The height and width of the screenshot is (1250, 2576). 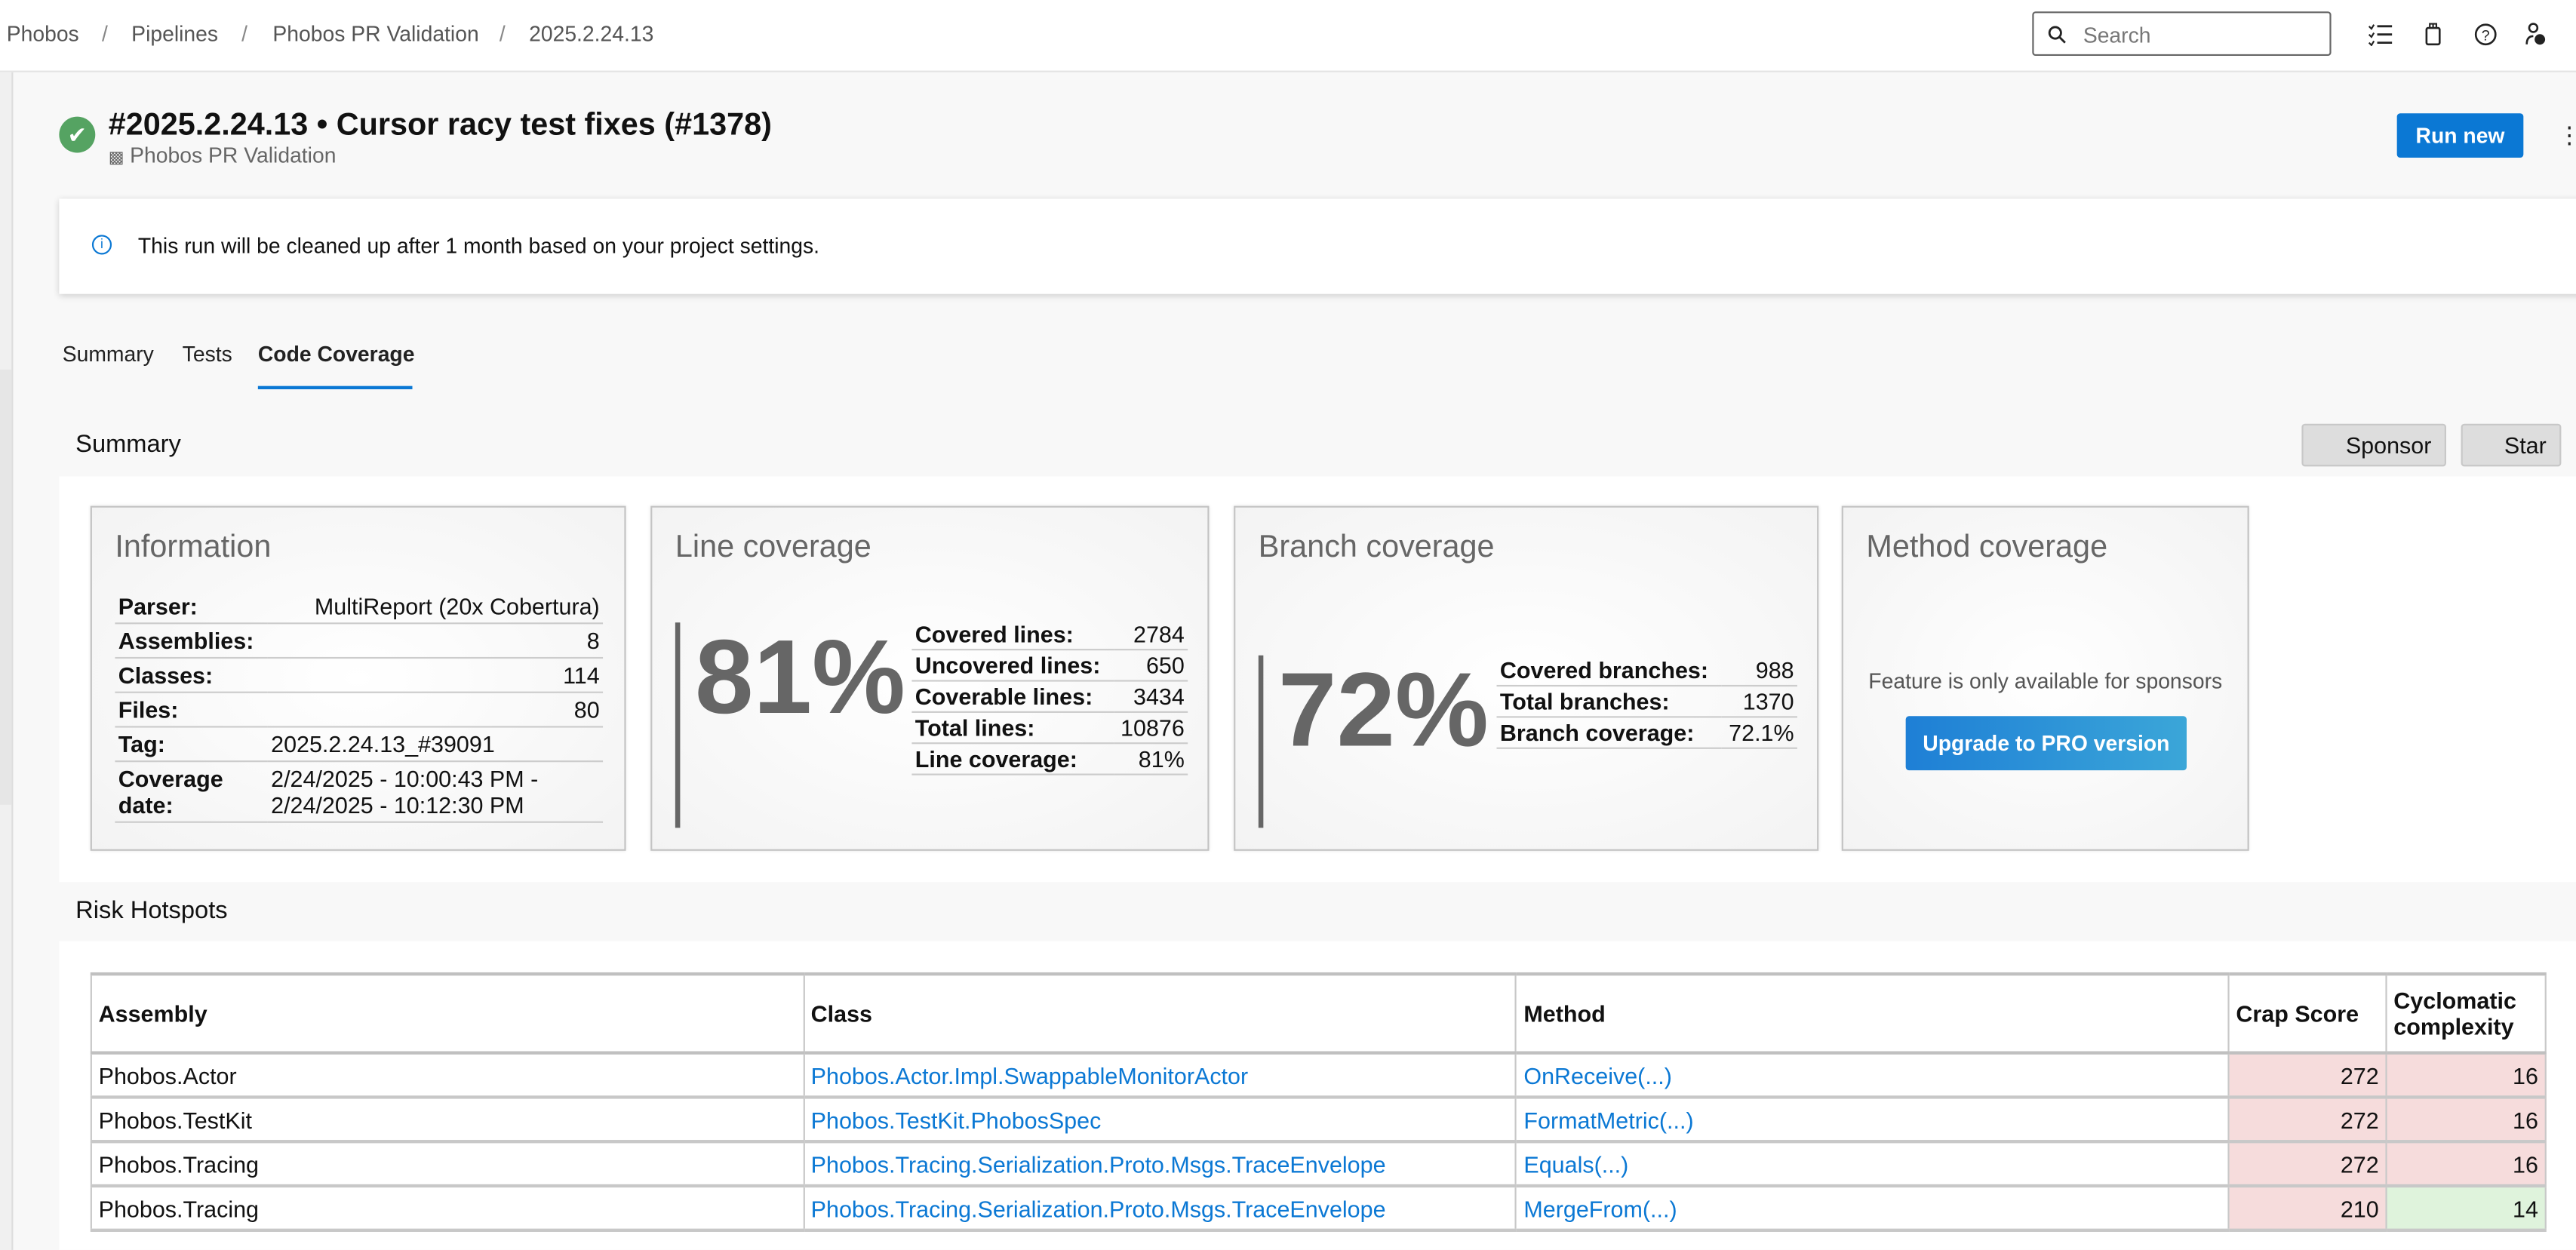 I want to click on class-cell: Phobos.Actor.Impl.SwappableMonitorActor, so click(x=1159, y=1075).